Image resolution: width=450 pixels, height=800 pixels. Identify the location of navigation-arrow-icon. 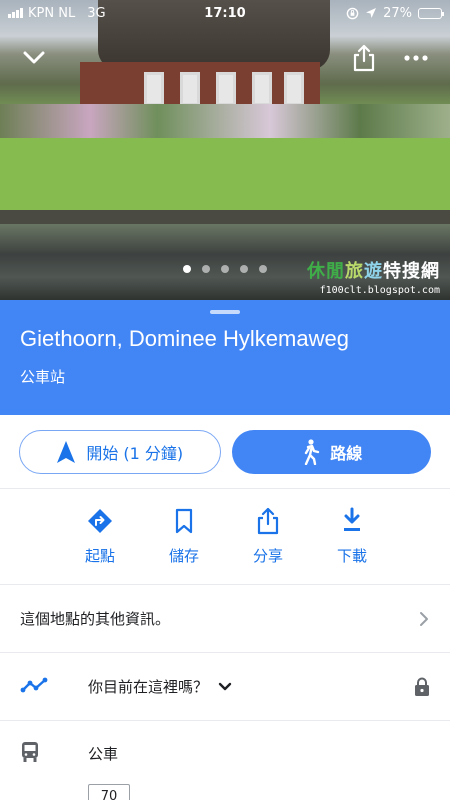
(66, 452).